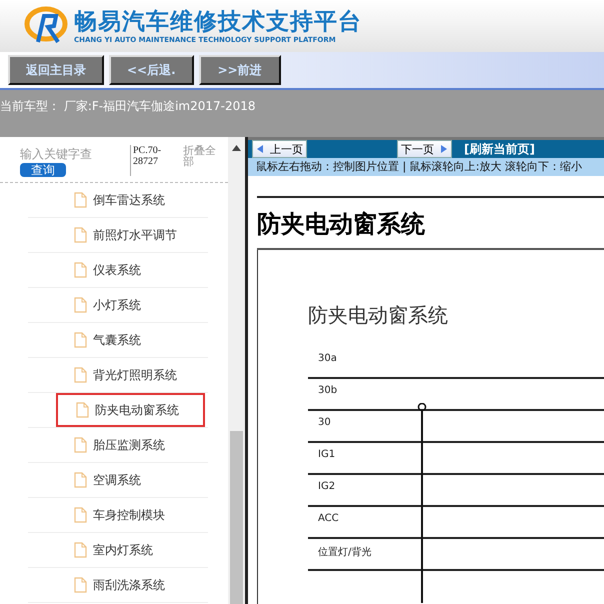 The height and width of the screenshot is (604, 604). What do you see at coordinates (118, 515) in the screenshot?
I see `sidebar-item: 车身控制模块` at bounding box center [118, 515].